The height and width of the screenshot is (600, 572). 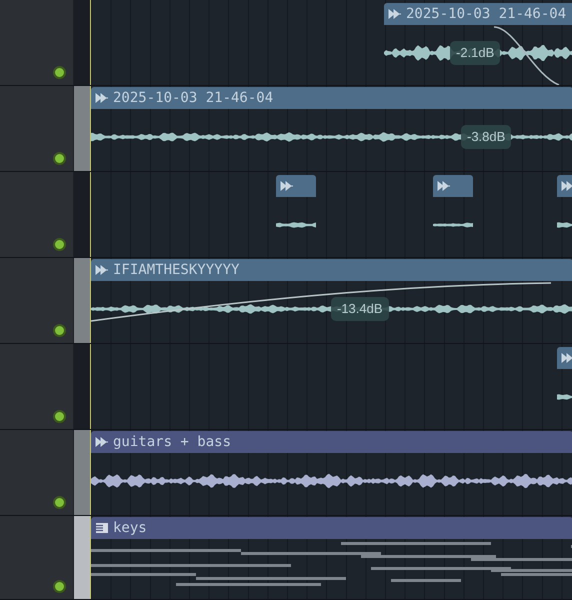 I want to click on clip-header: keys, so click(x=331, y=528).